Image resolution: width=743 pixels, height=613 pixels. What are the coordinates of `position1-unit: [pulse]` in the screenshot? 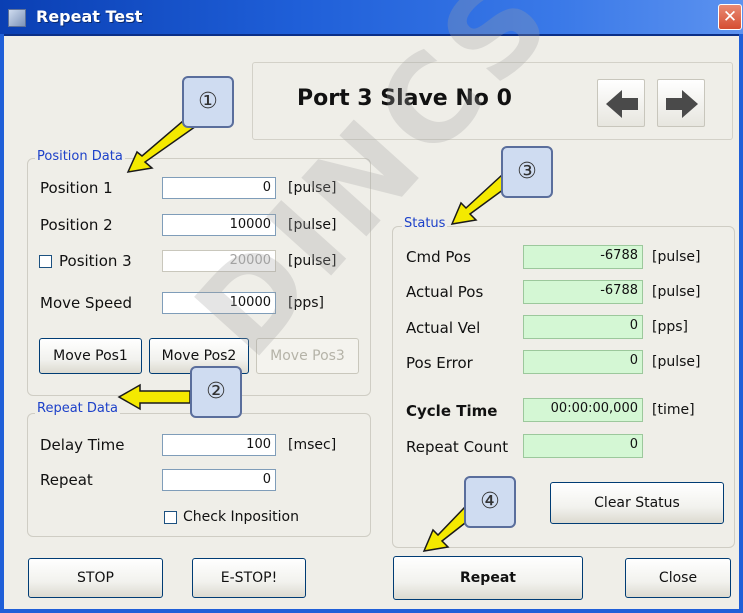 It's located at (312, 188).